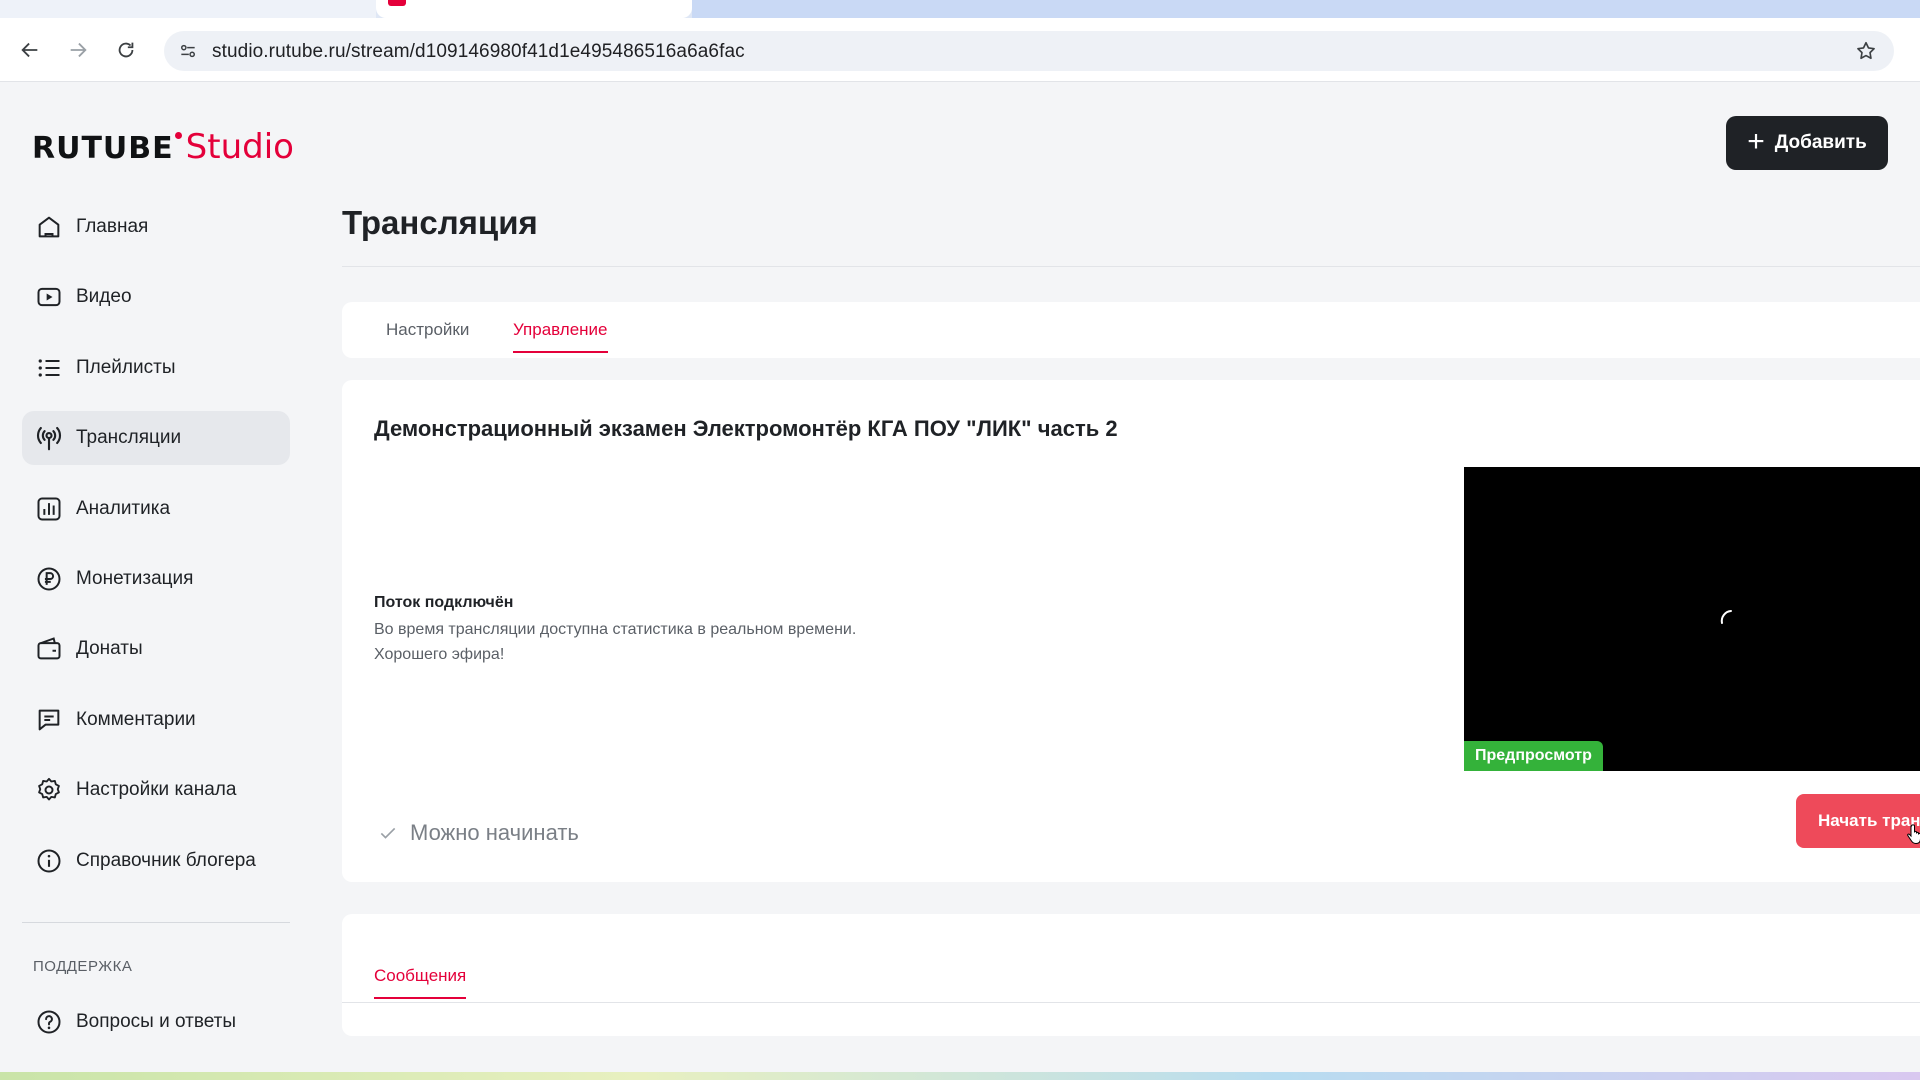 Image resolution: width=1920 pixels, height=1080 pixels. Describe the element at coordinates (49, 579) in the screenshot. I see `ruble-icon` at that location.